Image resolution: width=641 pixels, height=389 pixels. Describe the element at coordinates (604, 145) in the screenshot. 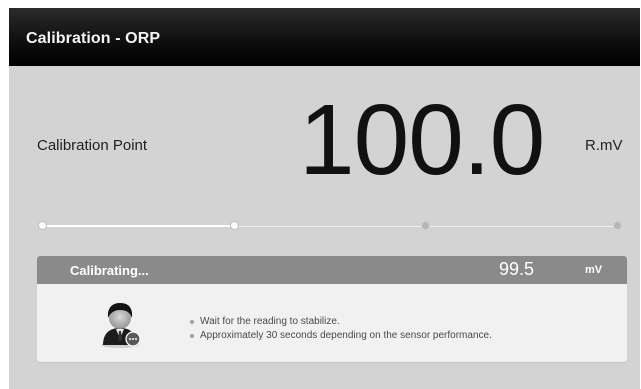

I see `calibration-unit: R.mV` at that location.